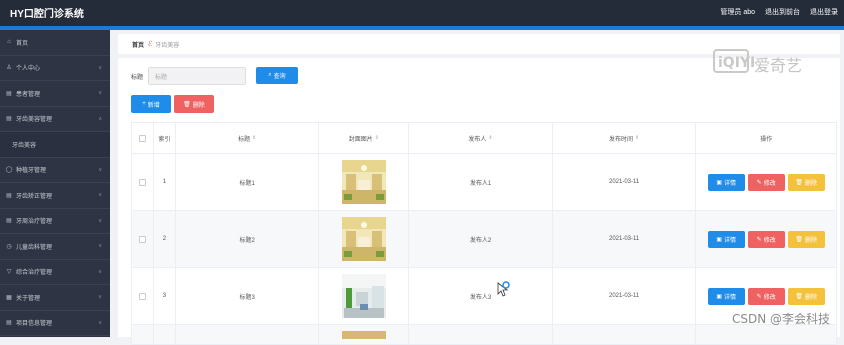  Describe the element at coordinates (142, 138) in the screenshot. I see `select-all-checkbox` at that location.